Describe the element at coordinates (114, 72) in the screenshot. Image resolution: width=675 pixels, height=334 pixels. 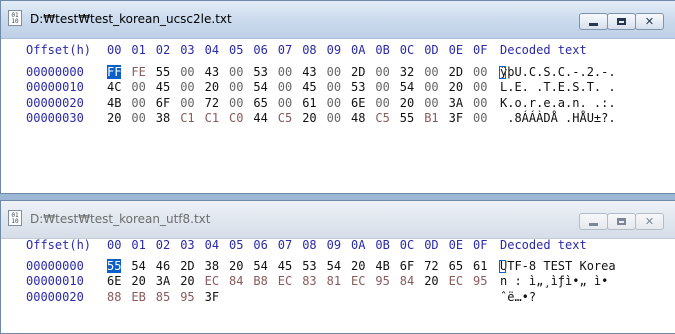
I see `hex-byte: FF` at that location.